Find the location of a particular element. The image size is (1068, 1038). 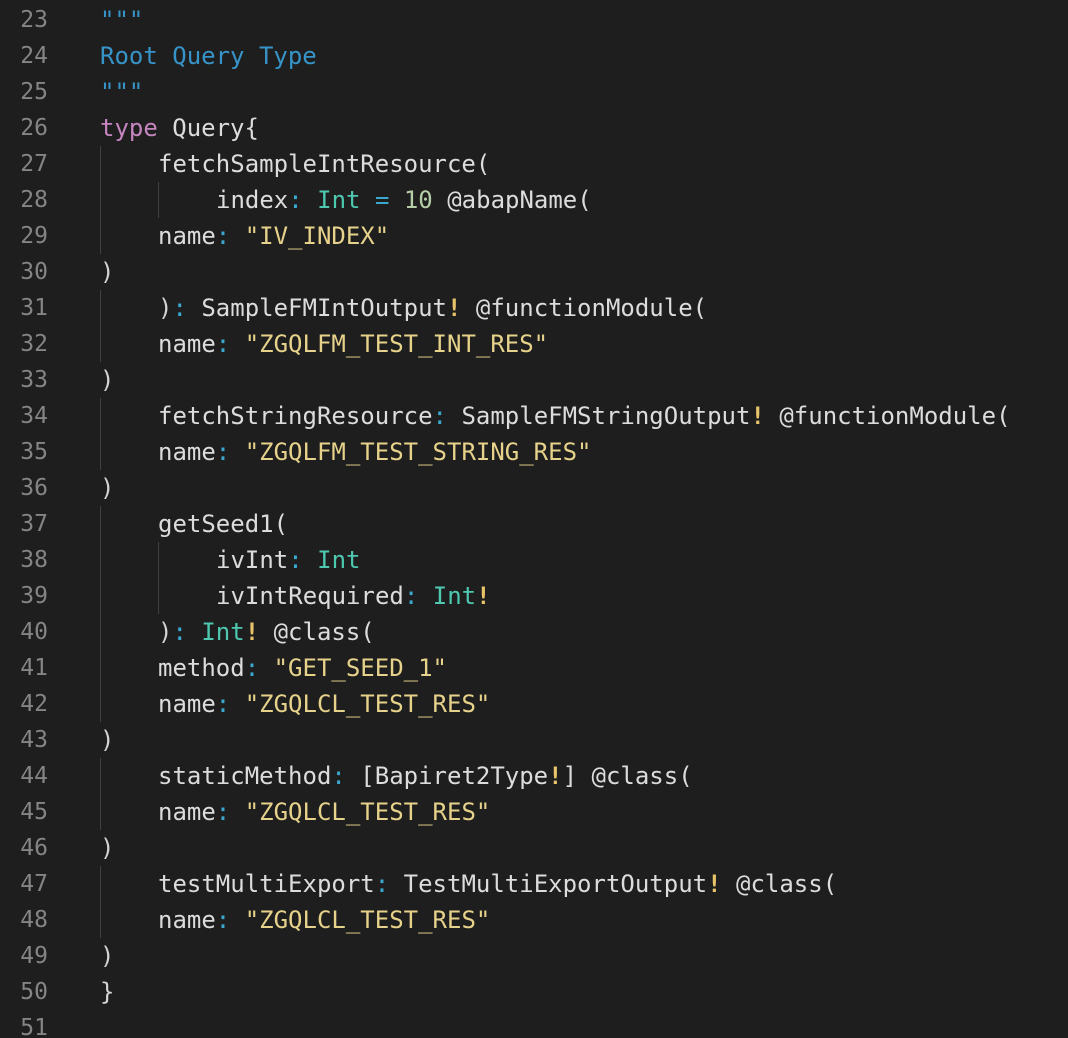

code-line: 45 name: "ZGQLCL_TEST_RES" is located at coordinates (534, 812).